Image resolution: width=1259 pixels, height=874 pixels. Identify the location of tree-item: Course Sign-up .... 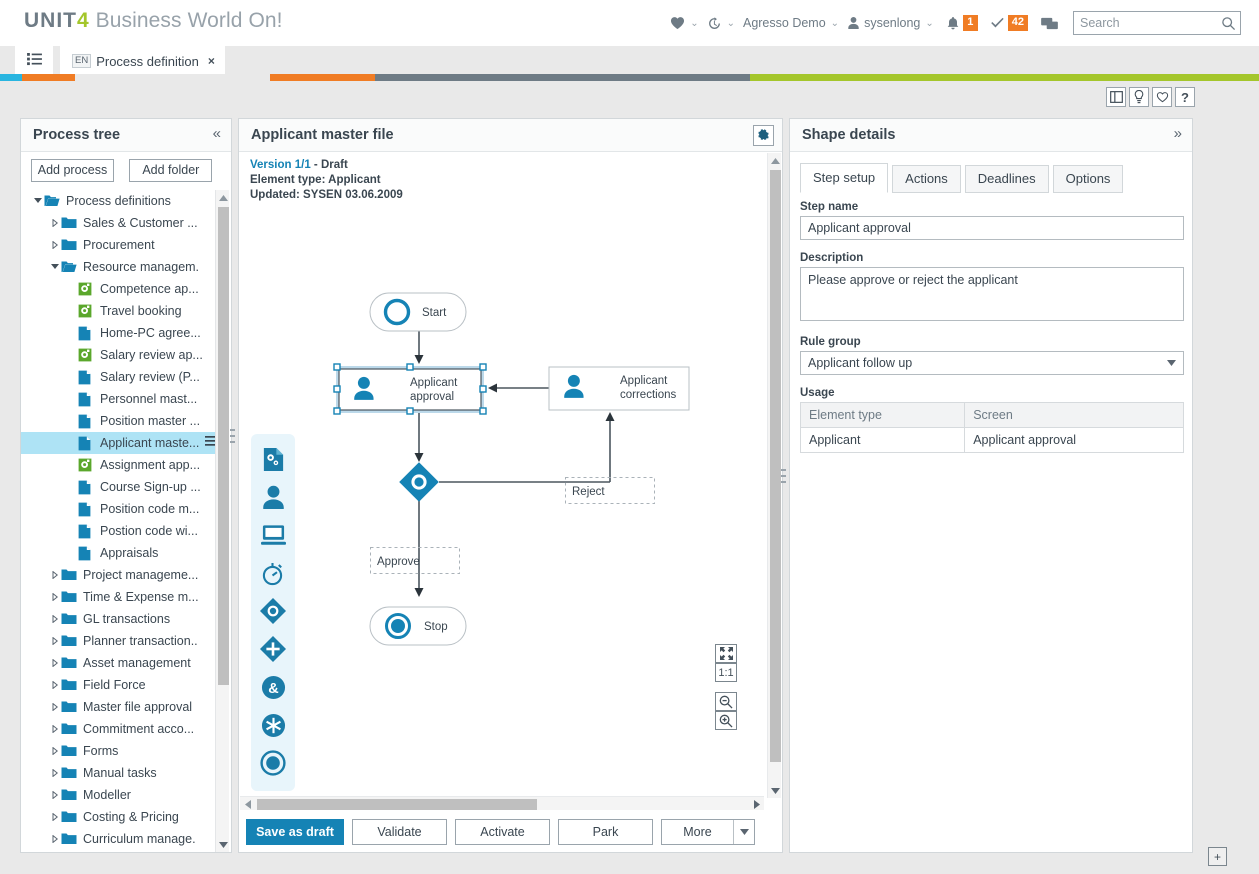
(118, 487).